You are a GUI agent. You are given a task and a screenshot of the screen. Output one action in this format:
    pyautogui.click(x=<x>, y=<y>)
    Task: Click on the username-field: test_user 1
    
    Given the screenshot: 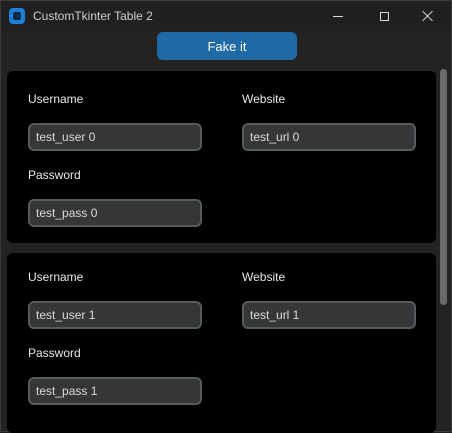 What is the action you would take?
    pyautogui.click(x=115, y=315)
    